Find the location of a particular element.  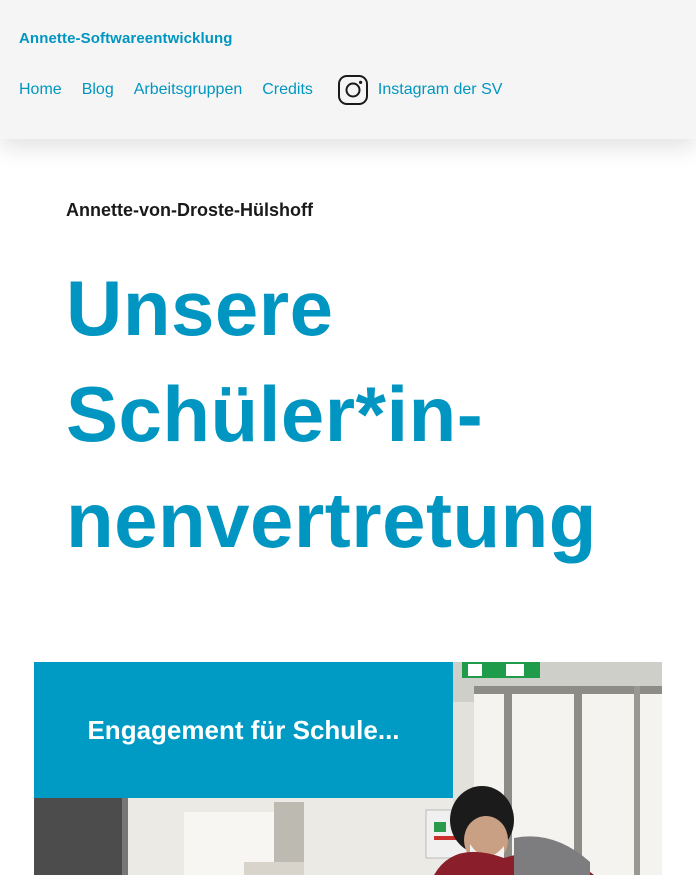

nav-blog: Blog is located at coordinates (98, 90).